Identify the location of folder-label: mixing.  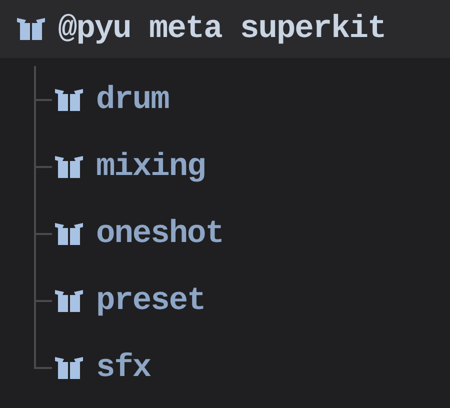
(151, 166).